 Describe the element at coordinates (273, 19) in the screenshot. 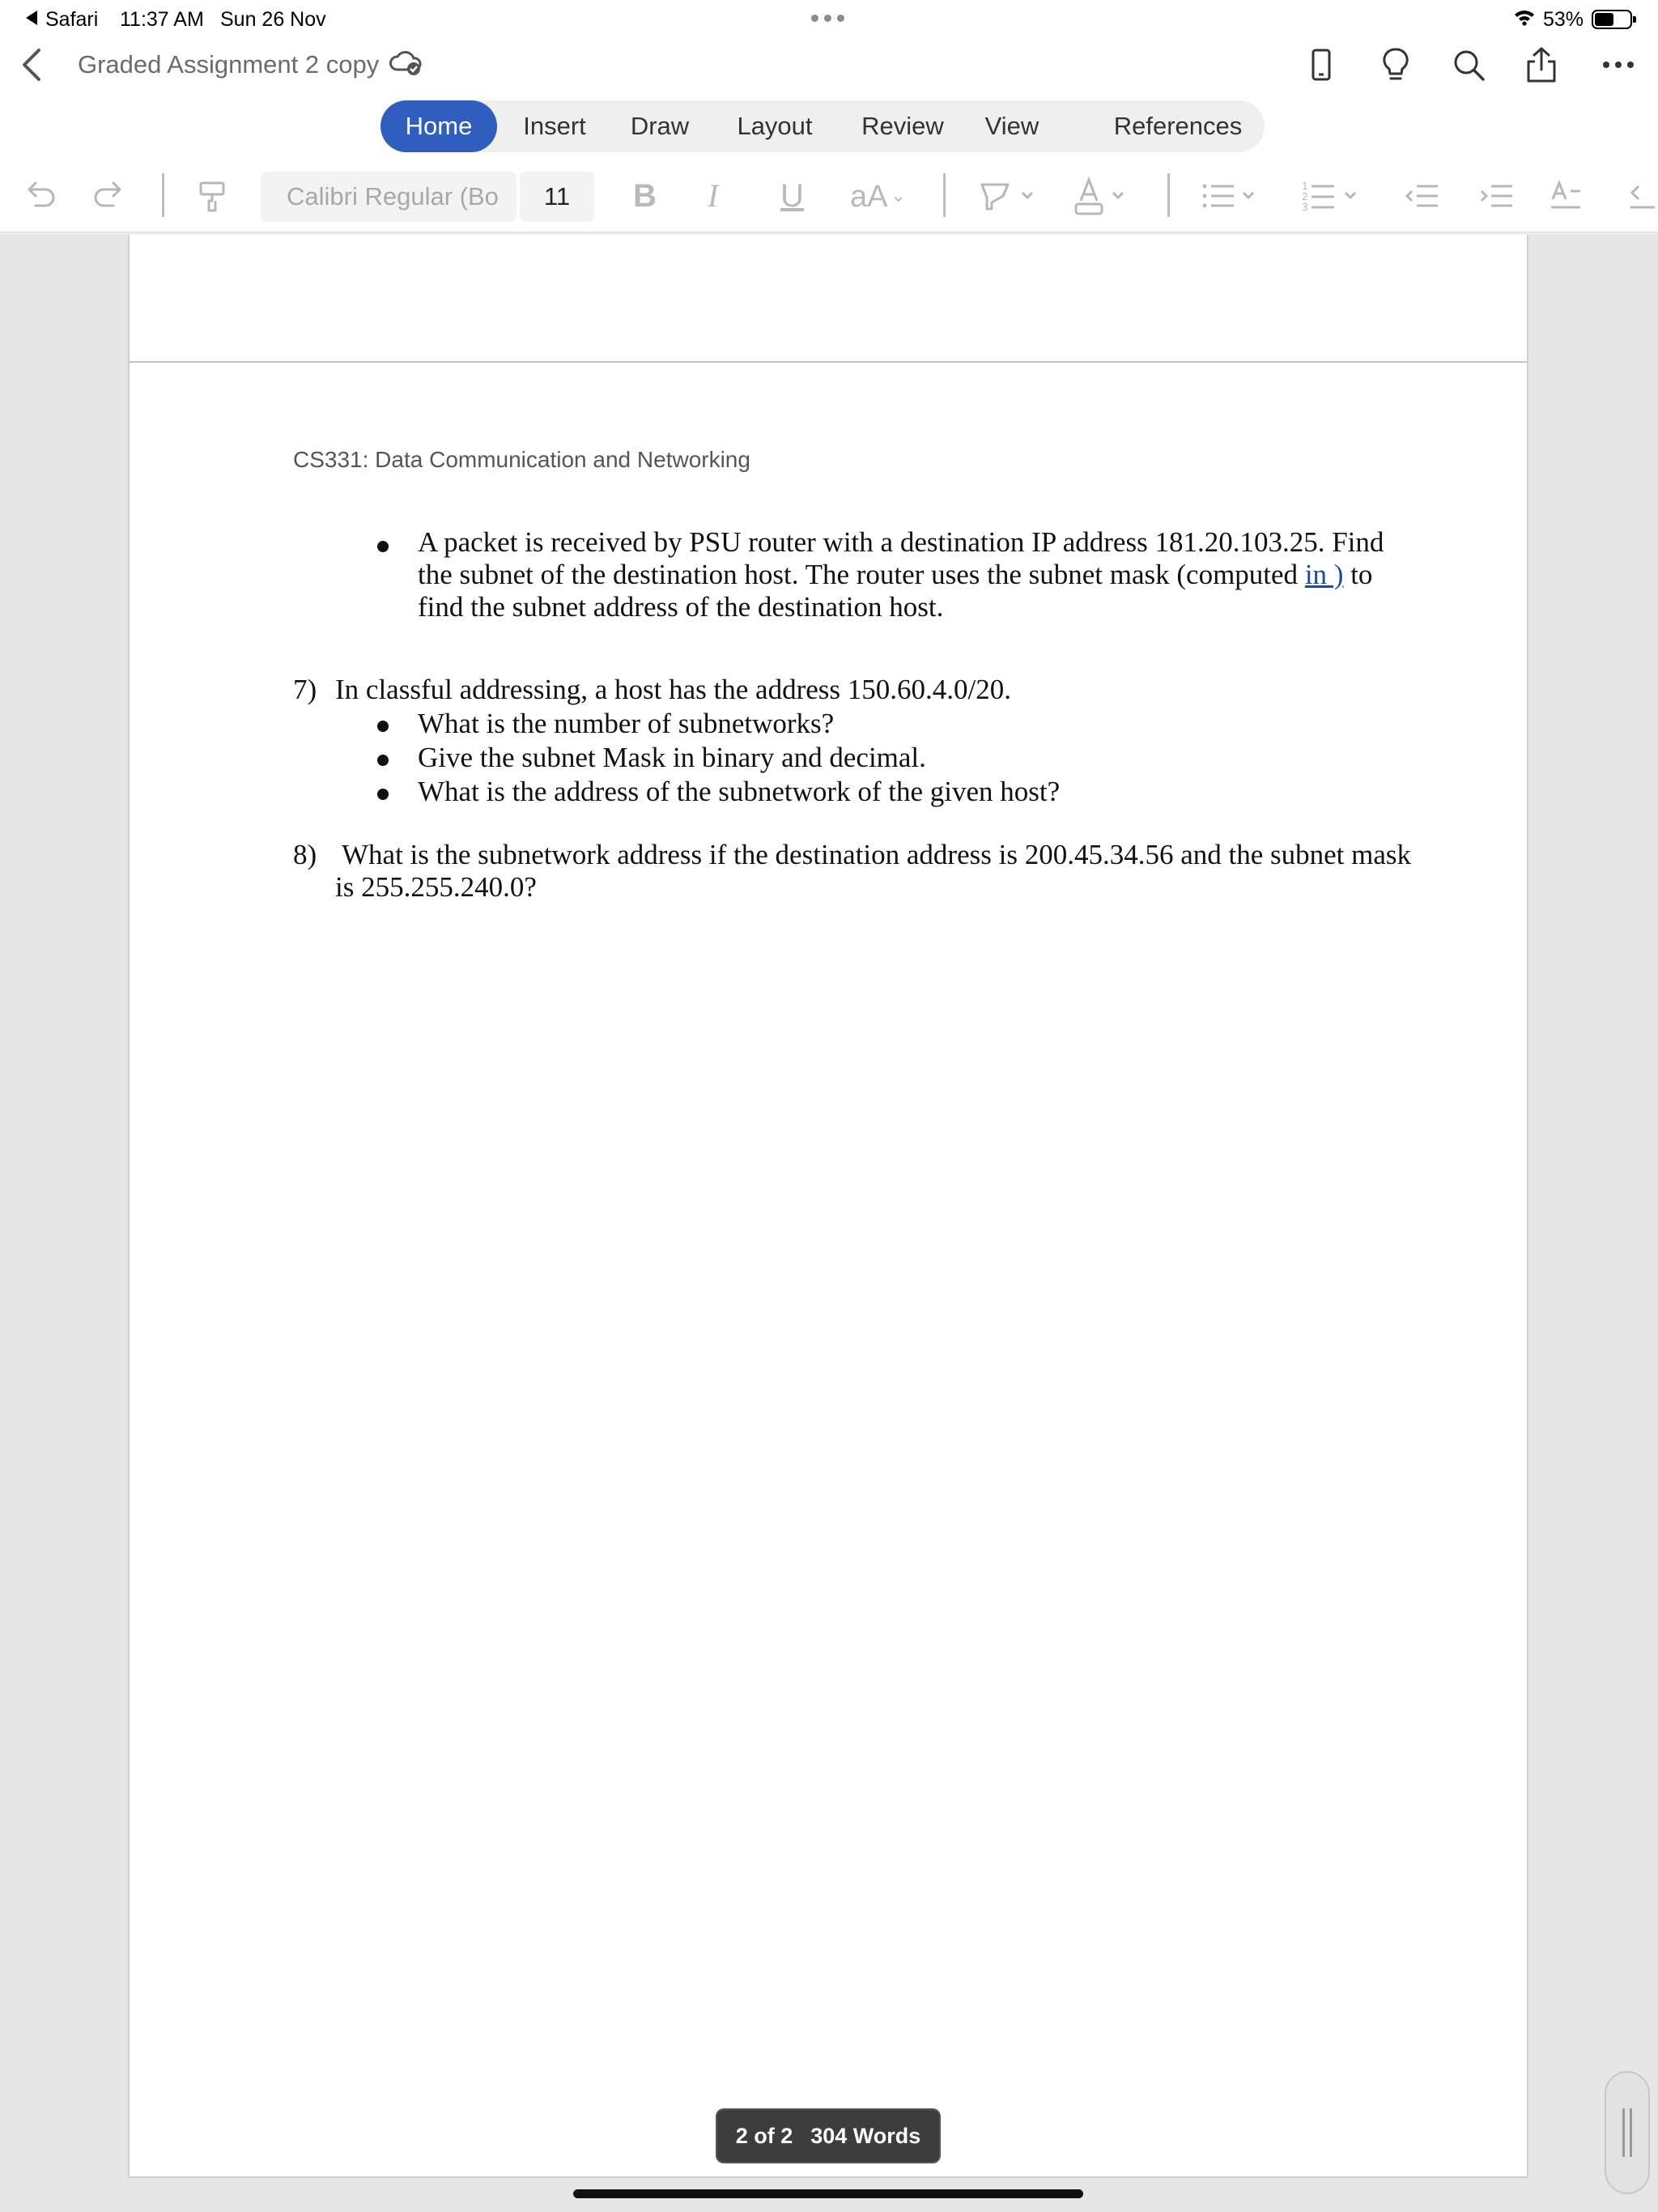

I see `status-date: Sun 26 Nov` at that location.